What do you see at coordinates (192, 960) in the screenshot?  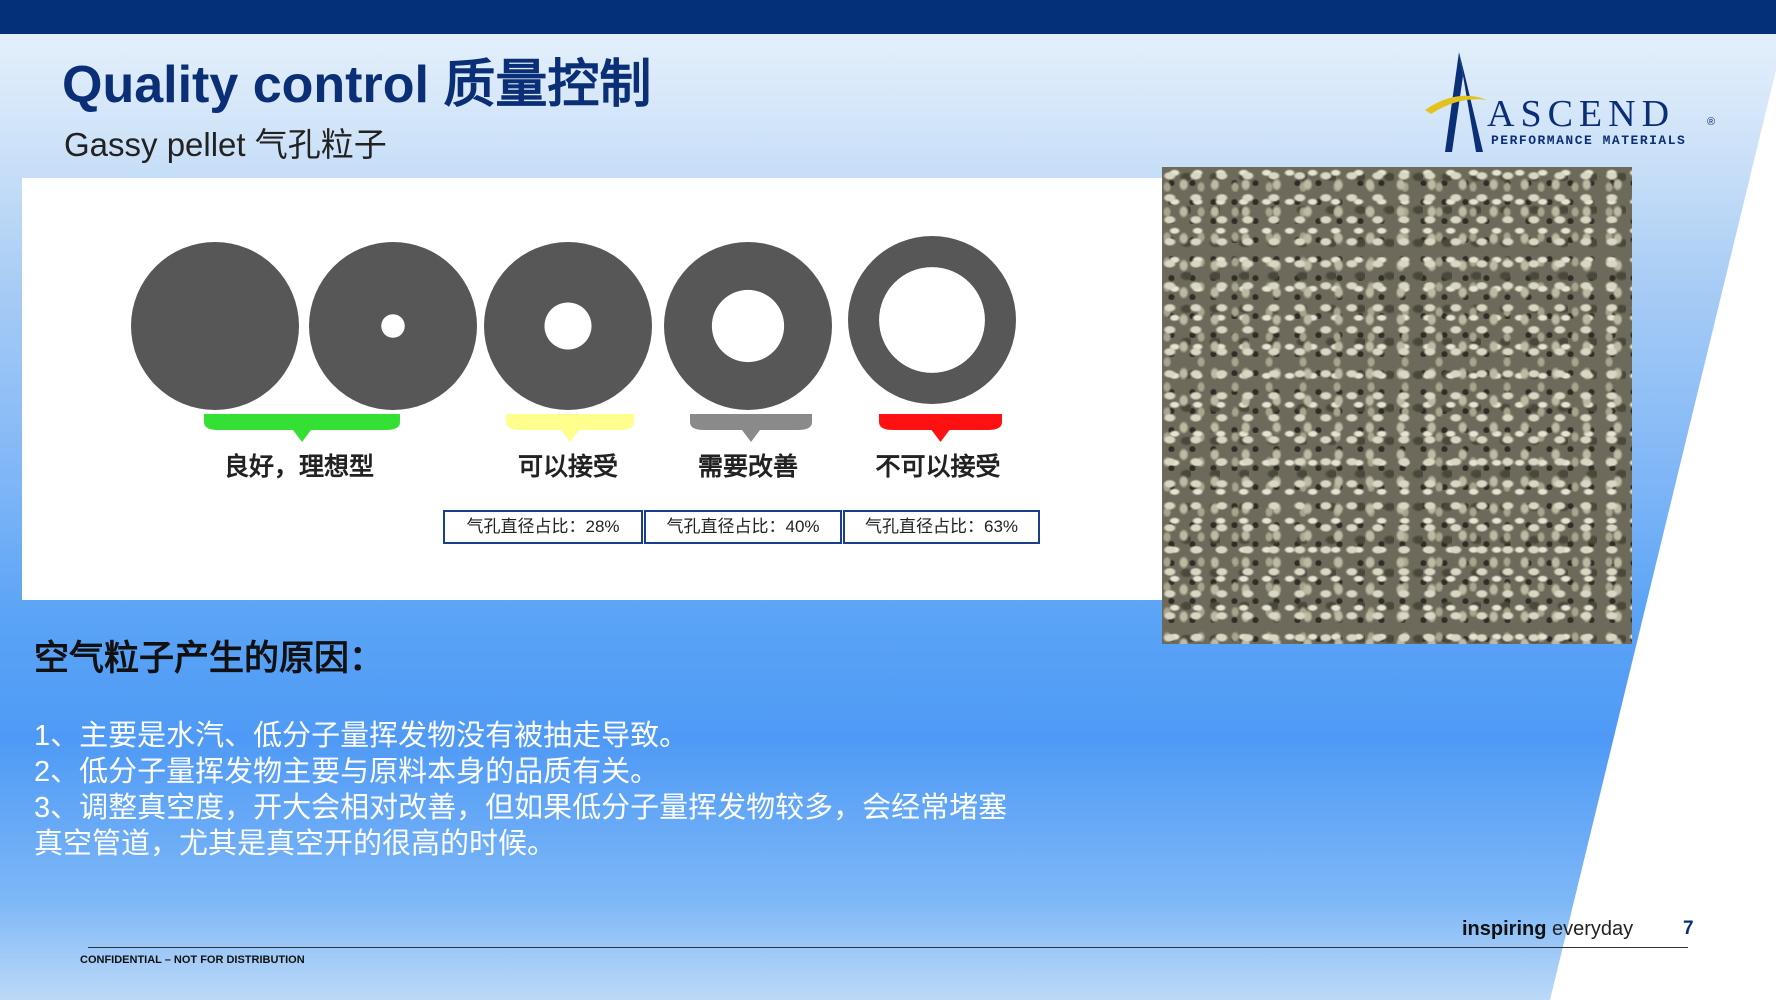 I see `confidential-notice: CONFIDENTIAL – NOT FOR DISTRIBUTION` at bounding box center [192, 960].